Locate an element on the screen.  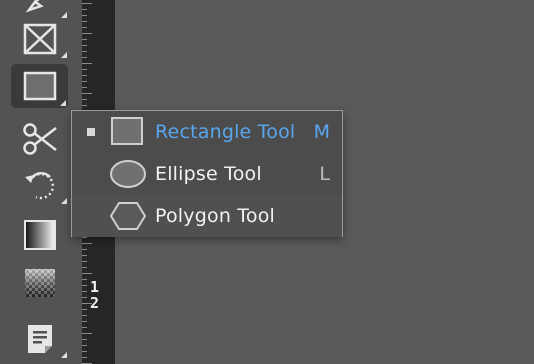
scissors-icon is located at coordinates (40, 139).